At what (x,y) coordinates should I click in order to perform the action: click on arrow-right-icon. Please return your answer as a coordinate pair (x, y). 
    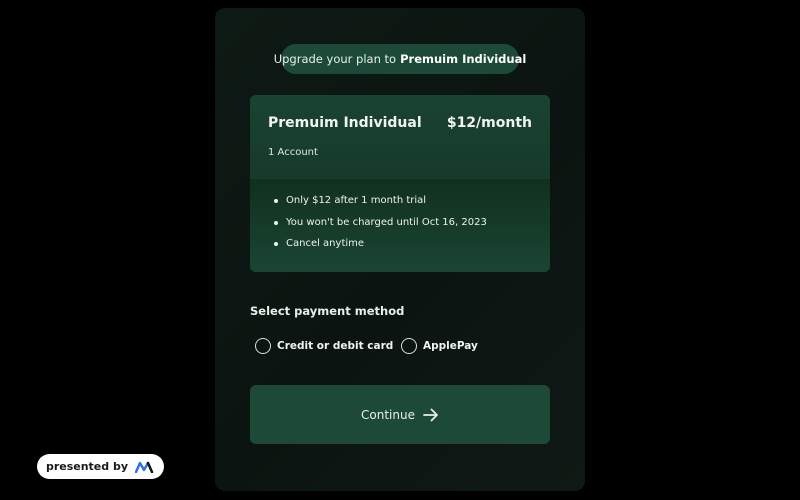
    Looking at the image, I should click on (431, 415).